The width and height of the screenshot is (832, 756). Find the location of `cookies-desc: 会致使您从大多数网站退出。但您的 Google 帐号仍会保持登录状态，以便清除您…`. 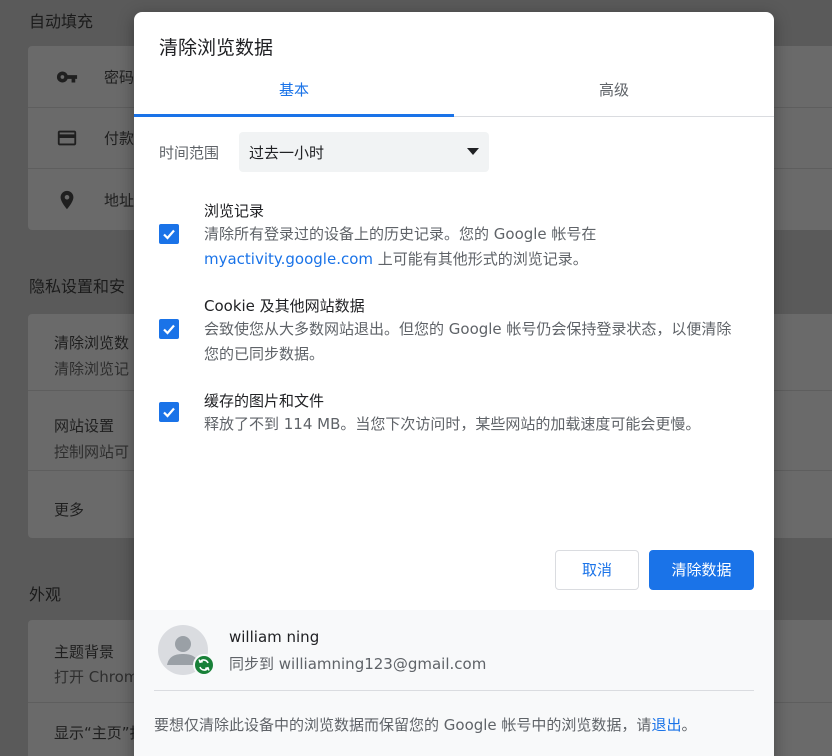

cookies-desc: 会致使您从大多数网站退出。但您的 Google 帐号仍会保持登录状态，以便清除您… is located at coordinates (468, 341).